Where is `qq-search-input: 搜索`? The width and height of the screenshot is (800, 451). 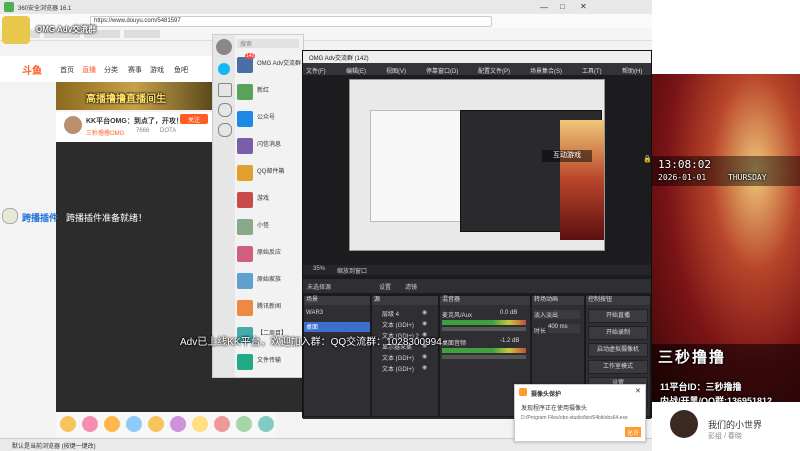
qq-search-input: 搜索 is located at coordinates (268, 43).